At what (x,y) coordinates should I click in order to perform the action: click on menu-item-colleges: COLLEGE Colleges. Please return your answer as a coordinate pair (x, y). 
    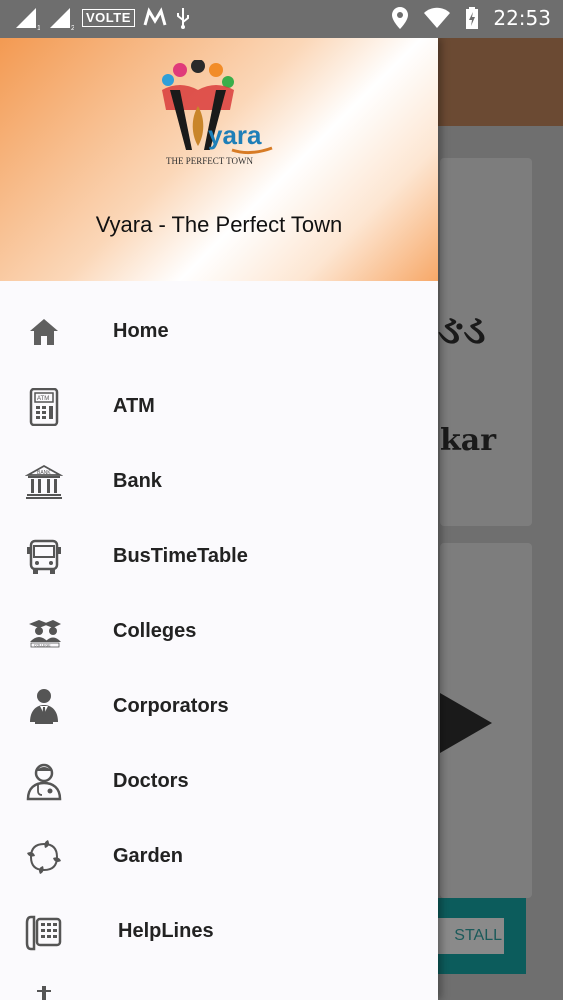
    Looking at the image, I should click on (219, 631).